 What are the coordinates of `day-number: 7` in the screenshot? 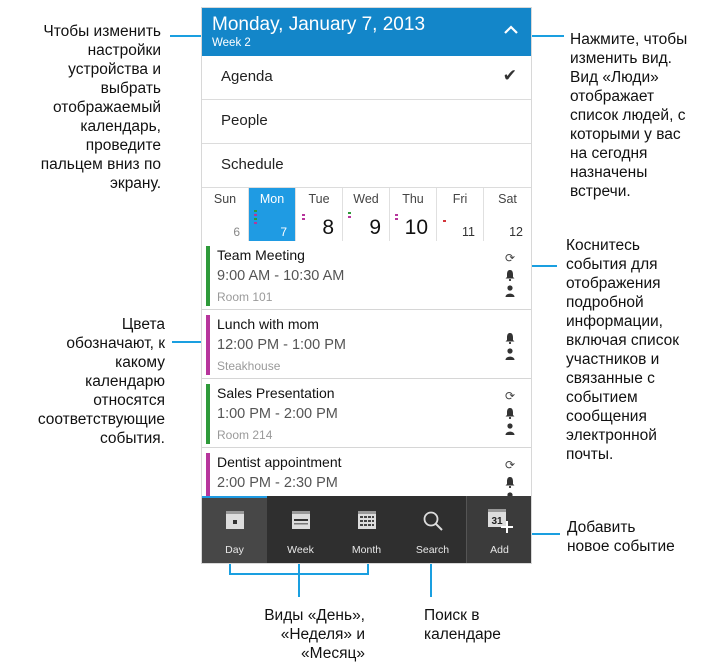 It's located at (283, 232).